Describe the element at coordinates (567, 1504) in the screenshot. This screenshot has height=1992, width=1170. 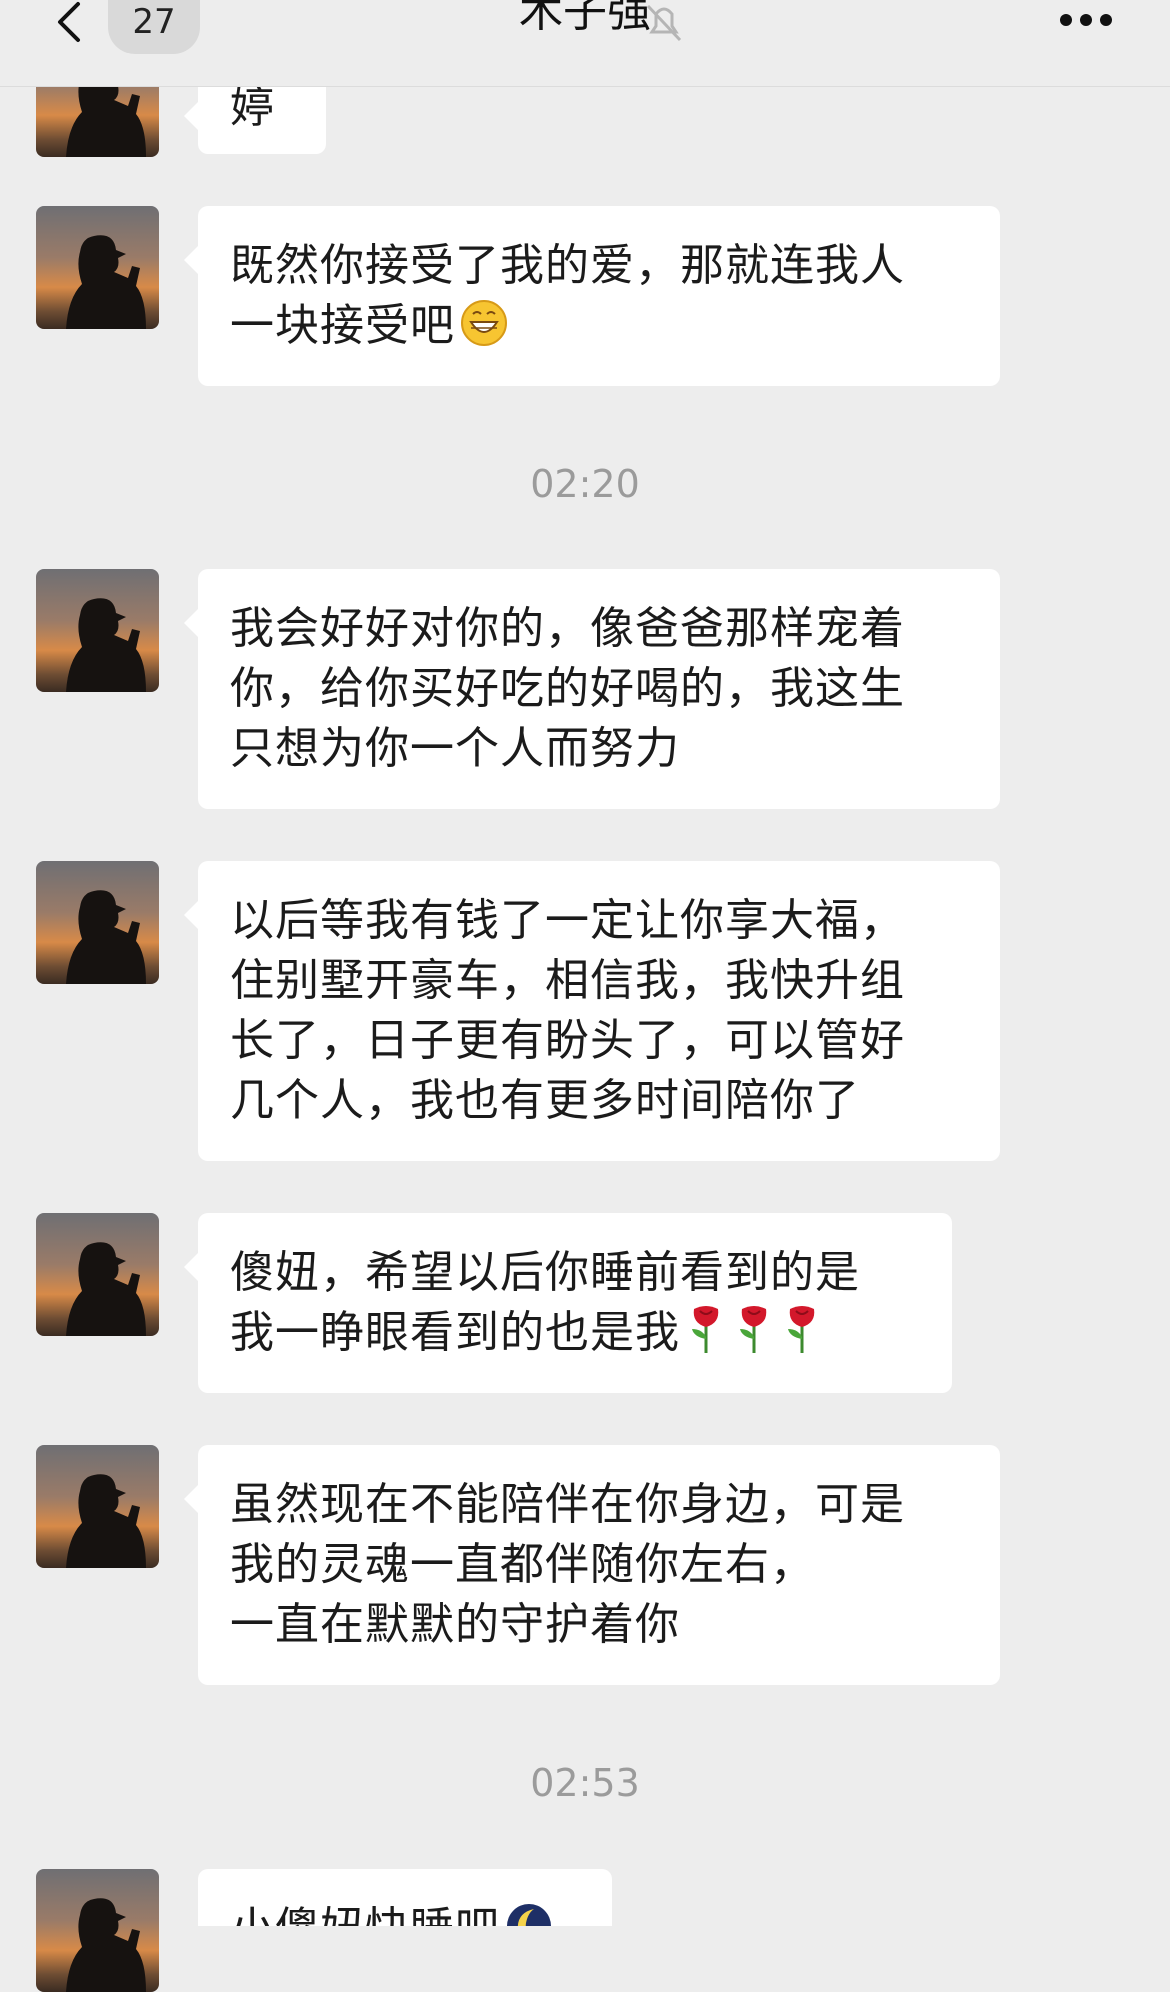
I see `message-text: 虽然现在不能陪伴在你身边，可是` at that location.